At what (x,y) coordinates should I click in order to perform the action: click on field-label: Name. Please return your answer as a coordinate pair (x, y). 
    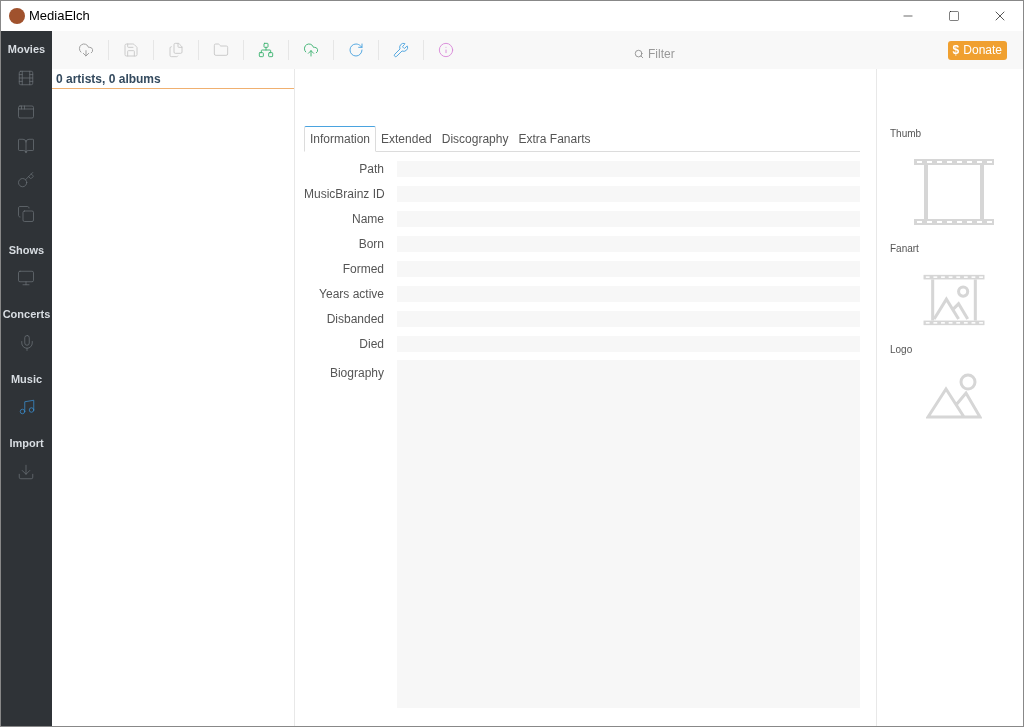
    Looking at the image, I should click on (367, 219).